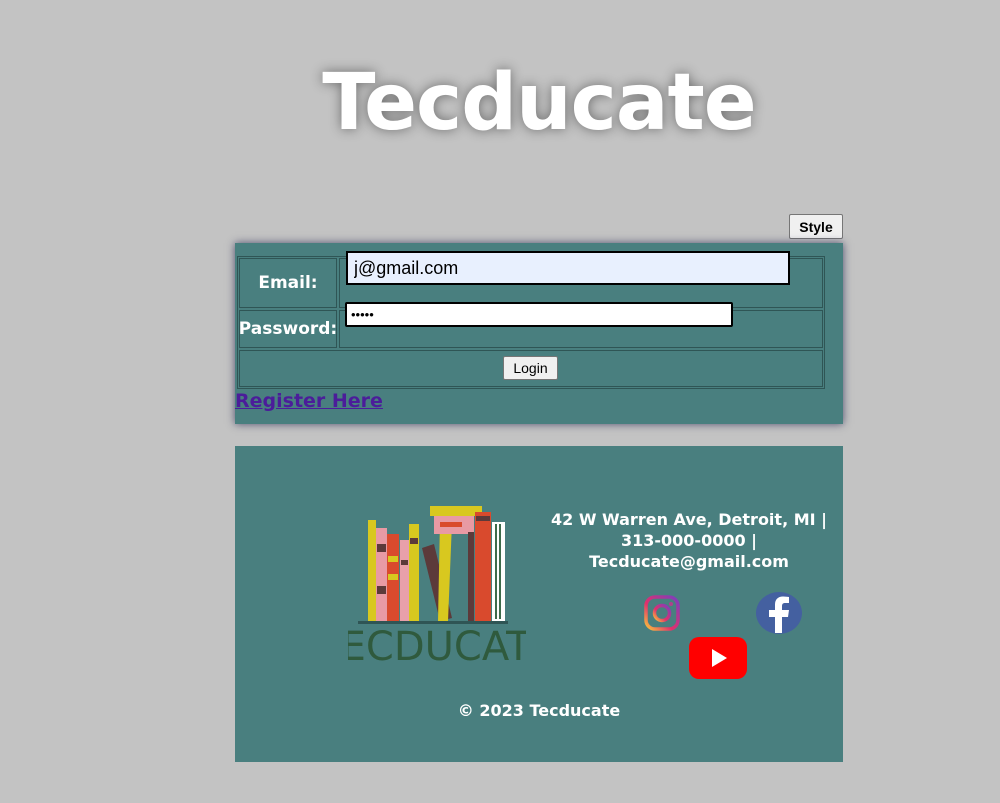 This screenshot has width=1000, height=803. Describe the element at coordinates (568, 268) in the screenshot. I see `email-field` at that location.